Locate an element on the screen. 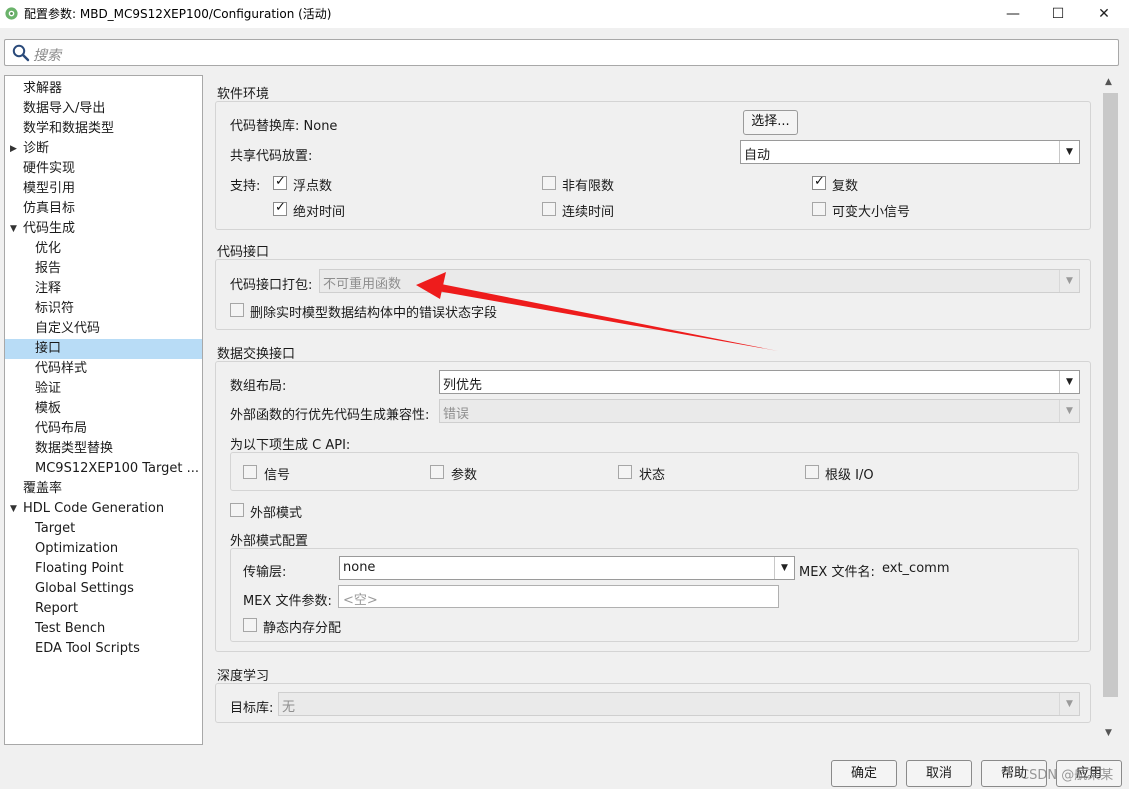 This screenshot has width=1129, height=789. tree-item: 标识符 is located at coordinates (103, 309).